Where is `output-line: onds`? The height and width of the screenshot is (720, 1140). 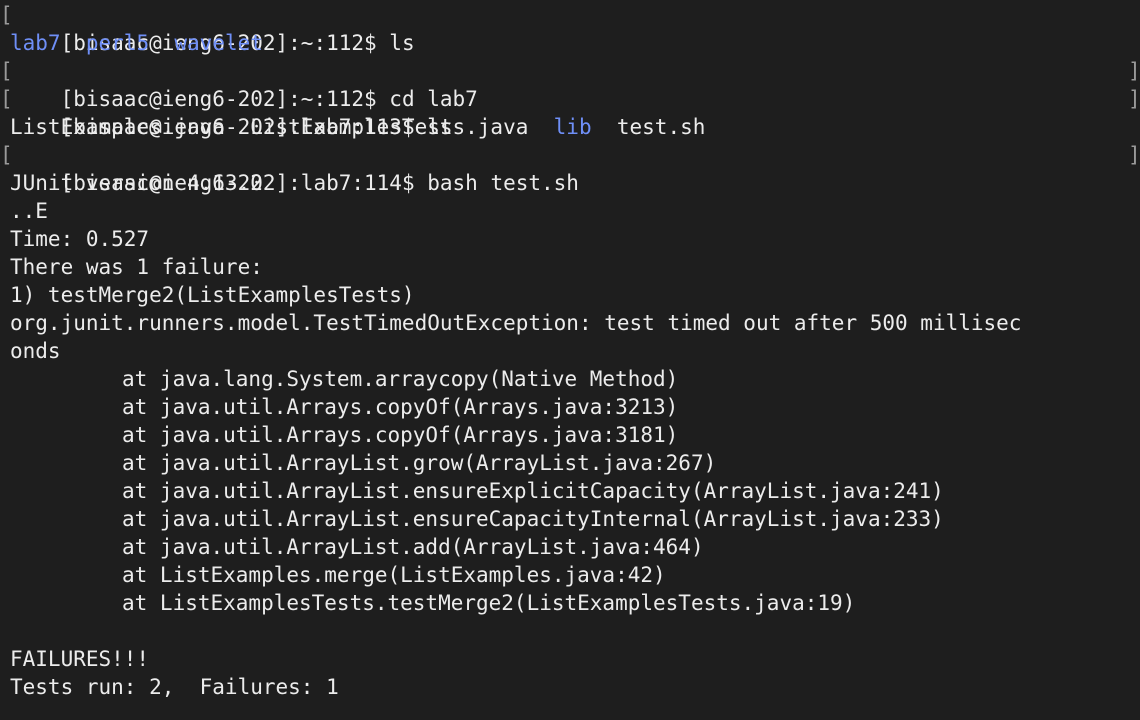 output-line: onds is located at coordinates (35, 351).